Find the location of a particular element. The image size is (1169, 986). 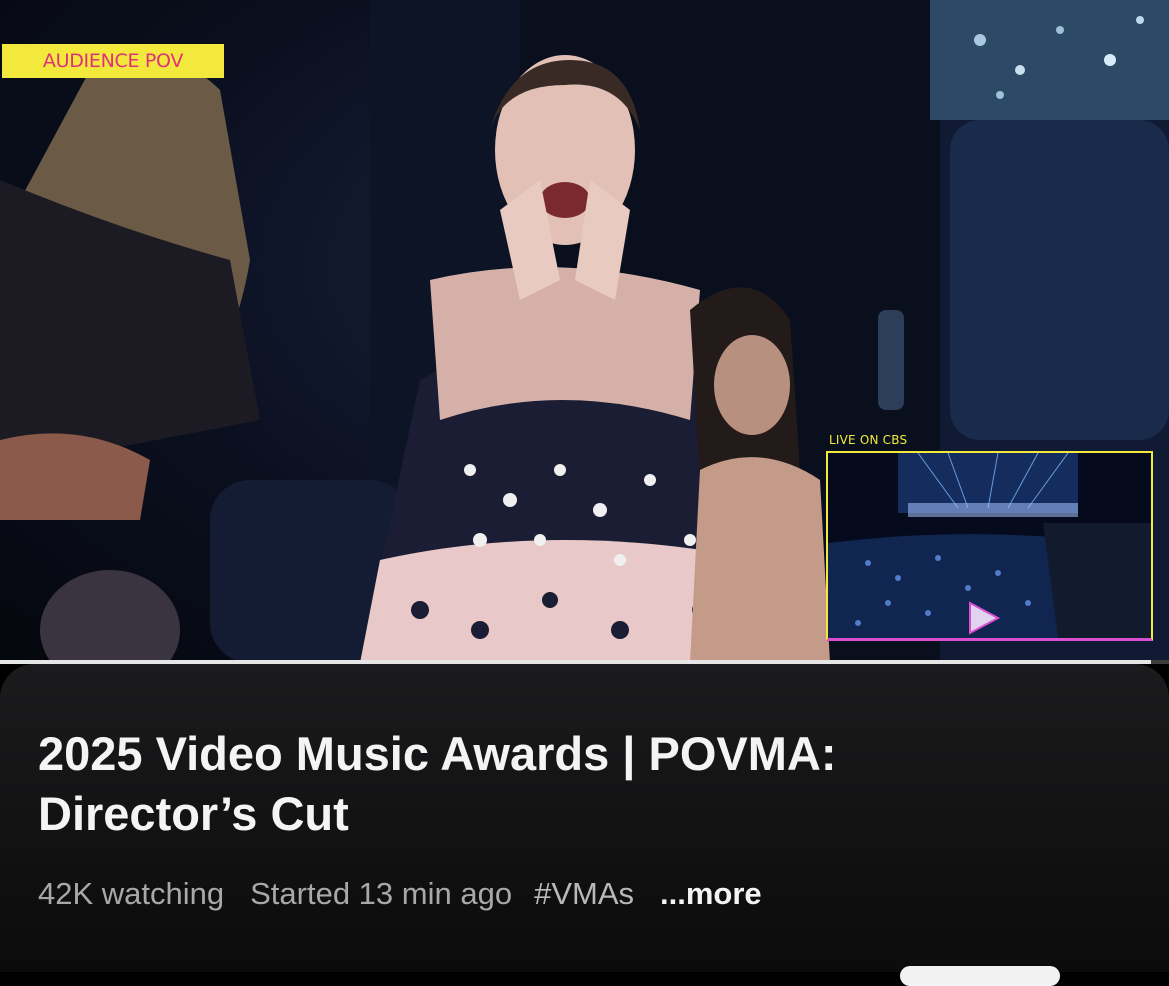

viewer-count: 42K watching is located at coordinates (131, 893).